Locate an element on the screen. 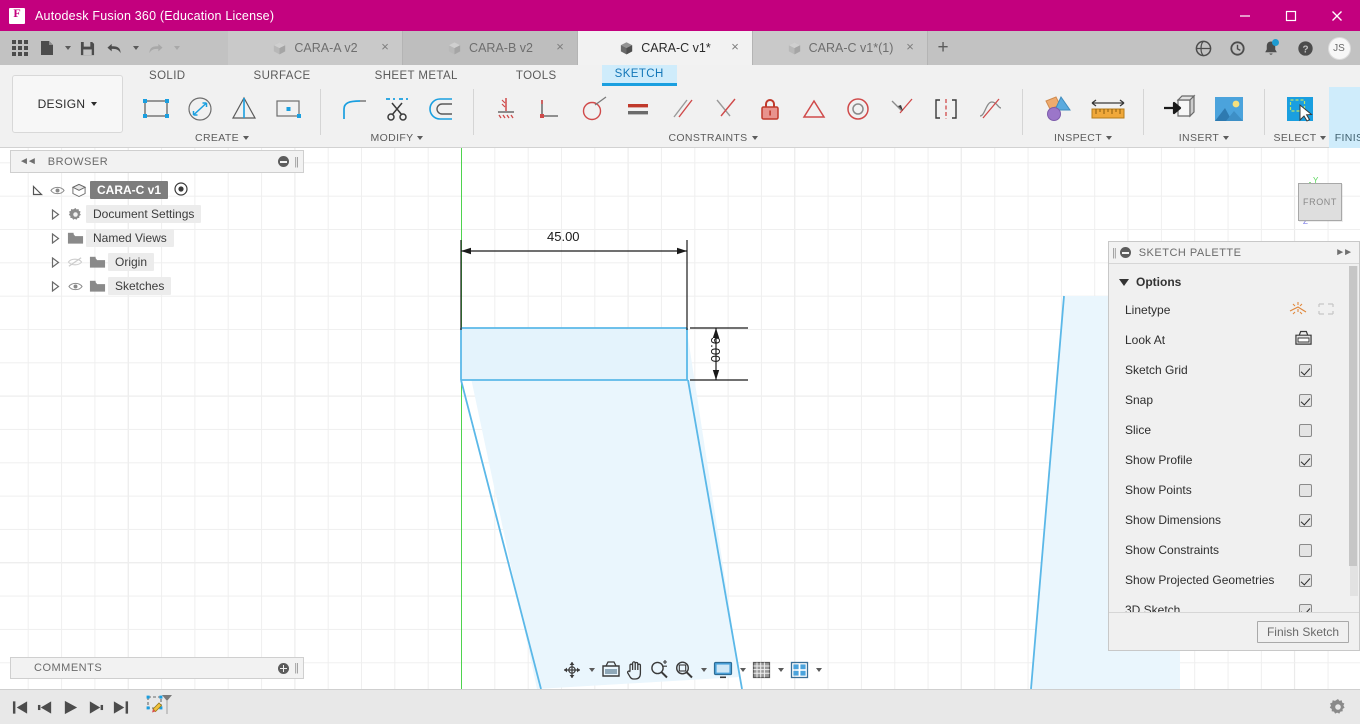  rectangle-icon is located at coordinates (156, 109).